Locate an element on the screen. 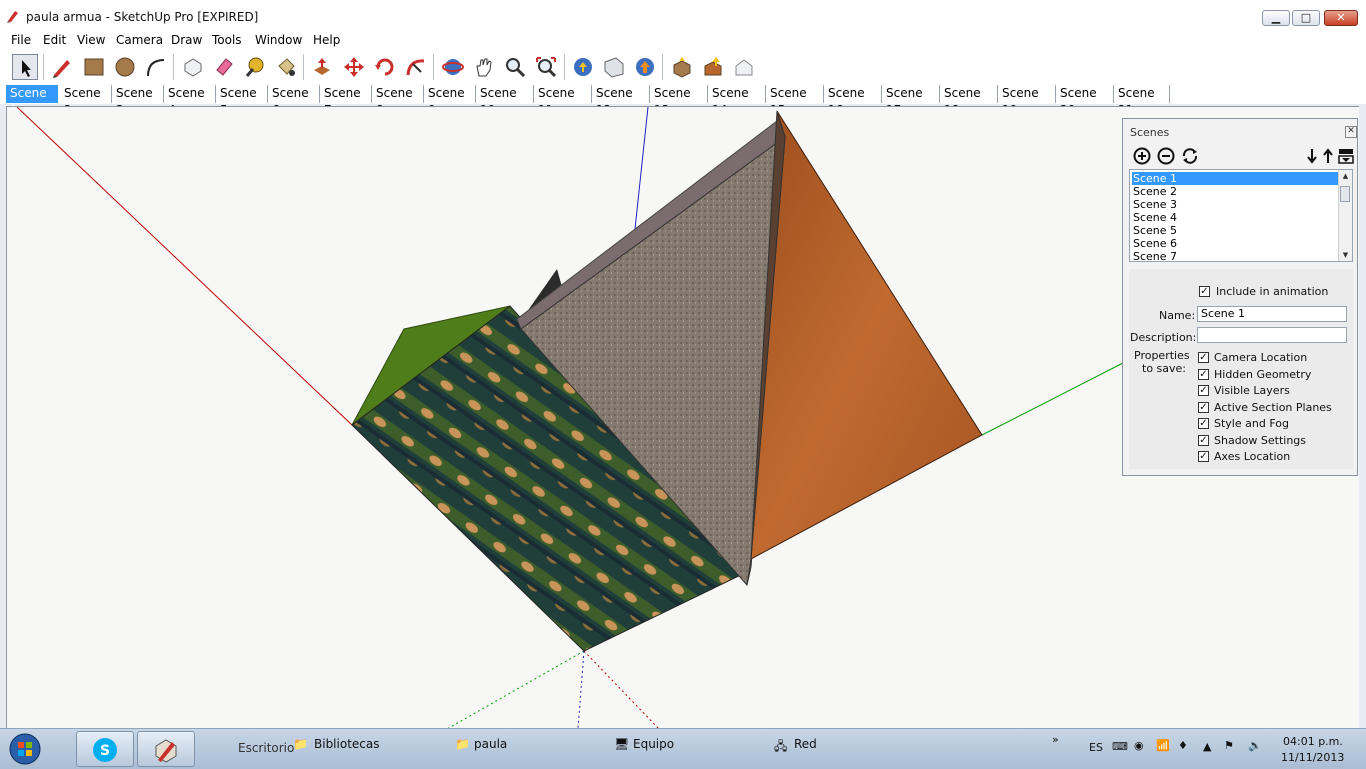 The height and width of the screenshot is (769, 1366). tab-scene-16: Scene 16 is located at coordinates (853, 101).